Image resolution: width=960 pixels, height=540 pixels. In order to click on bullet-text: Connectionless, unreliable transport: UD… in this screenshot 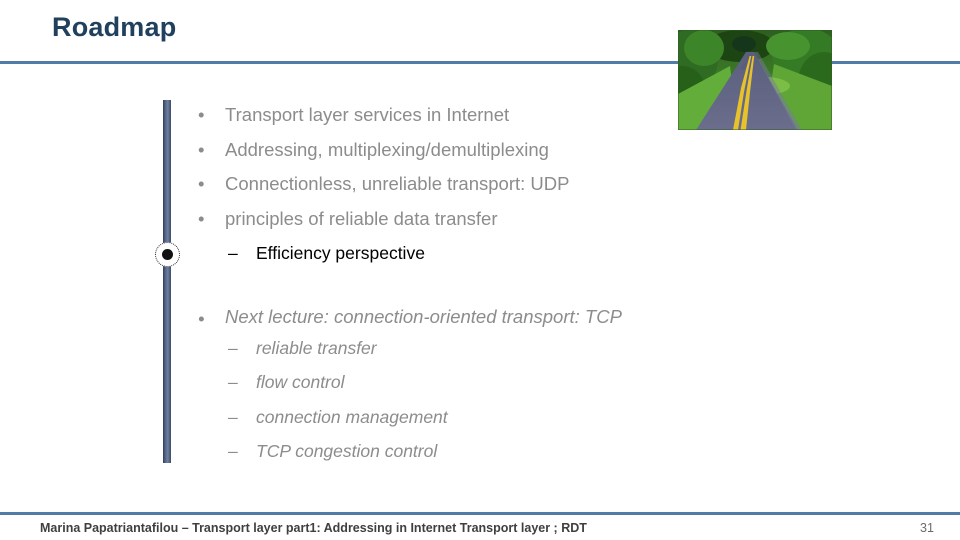, I will do `click(397, 183)`.